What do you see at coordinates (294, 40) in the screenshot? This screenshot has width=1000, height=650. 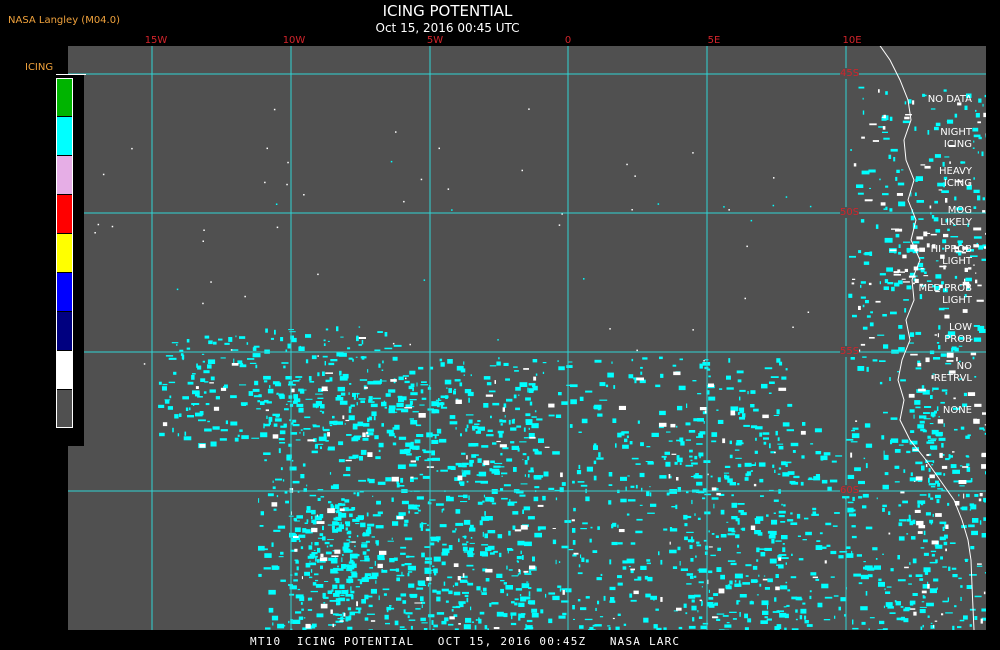 I see `lon-label-10w: 10W` at bounding box center [294, 40].